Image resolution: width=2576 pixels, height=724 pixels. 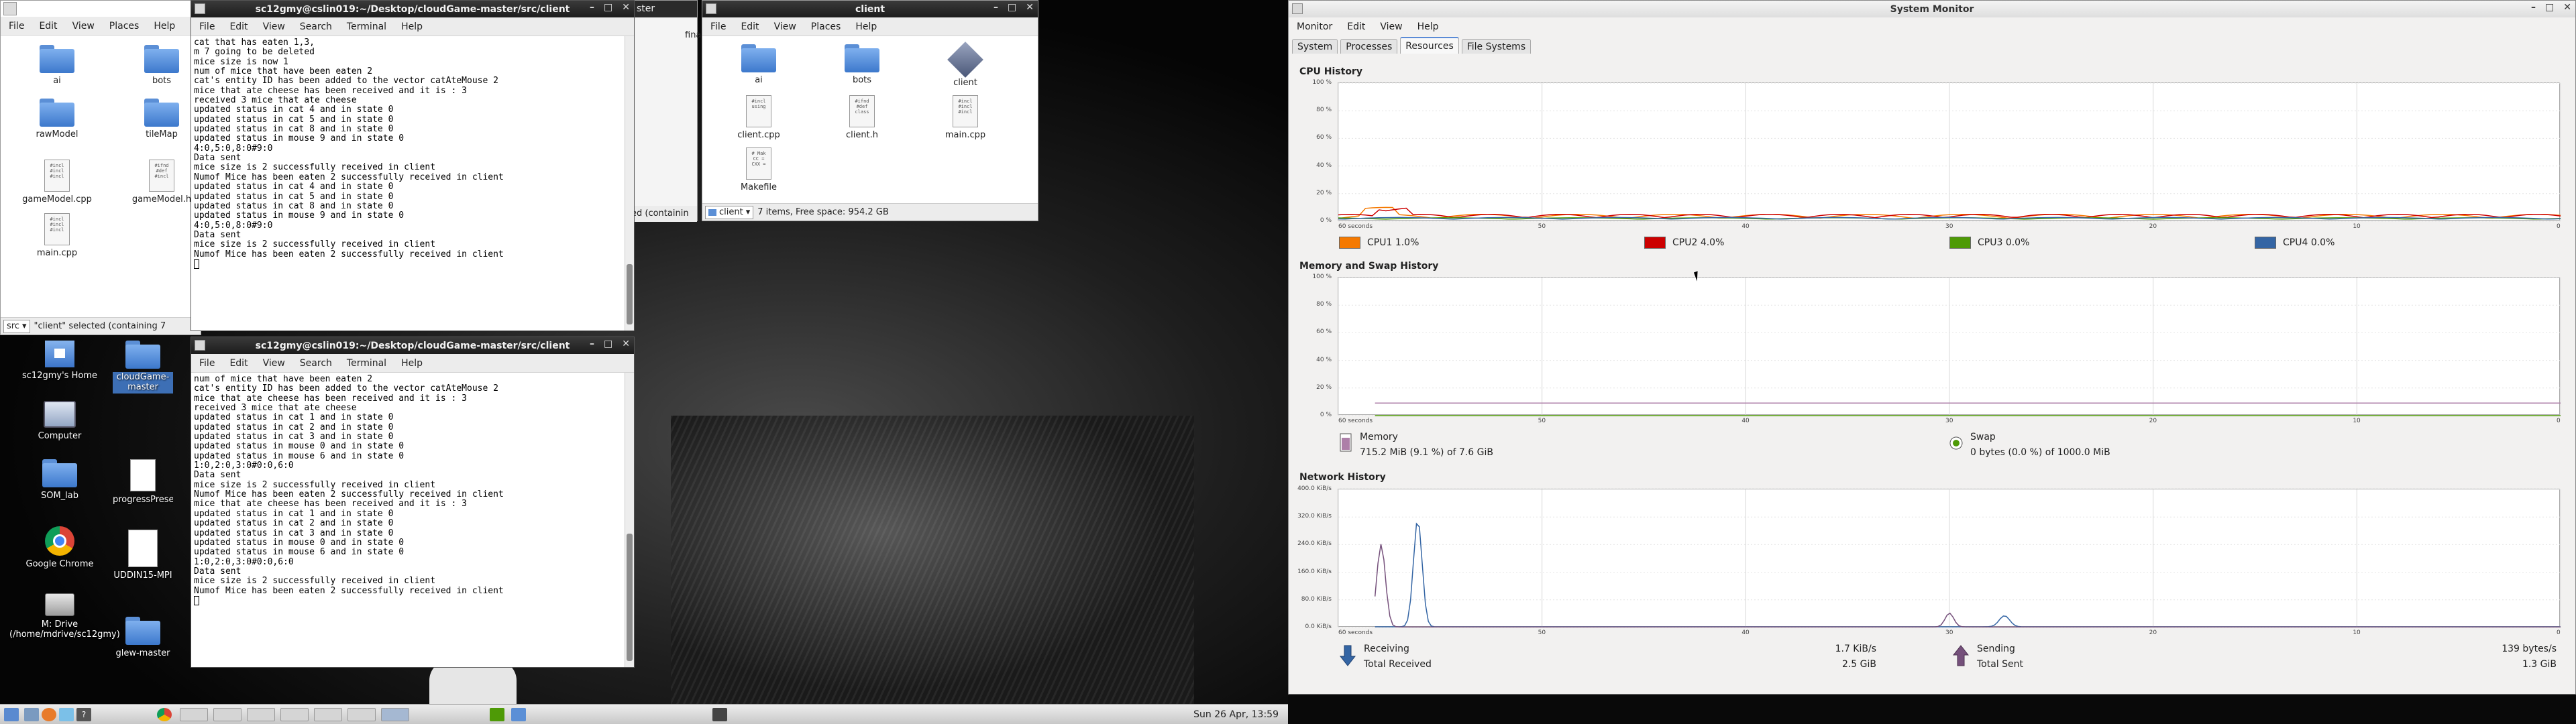 What do you see at coordinates (143, 488) in the screenshot?
I see `desktop-icon-progress-presentation: progressPresentation.ppt` at bounding box center [143, 488].